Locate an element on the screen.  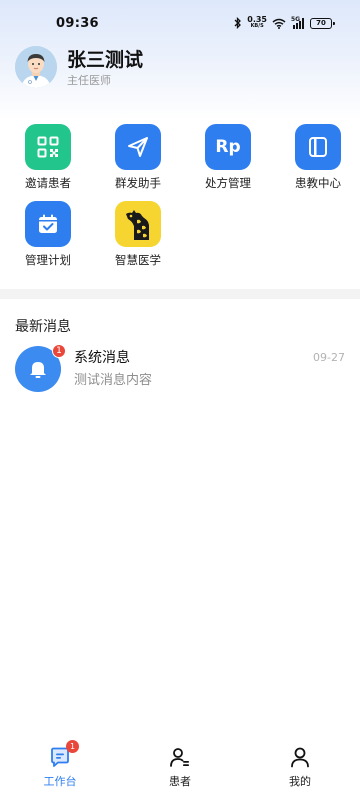
doctor-profile: 张三测试 主任医师 is located at coordinates (79, 67).